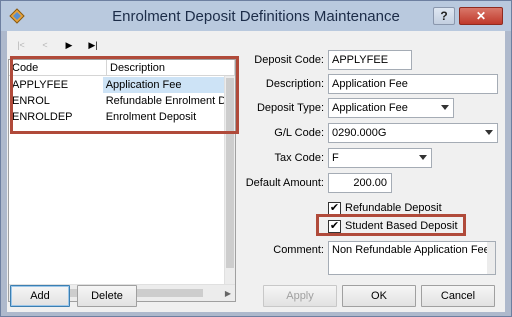 The width and height of the screenshot is (512, 317). I want to click on tax-code-value: F, so click(335, 158).